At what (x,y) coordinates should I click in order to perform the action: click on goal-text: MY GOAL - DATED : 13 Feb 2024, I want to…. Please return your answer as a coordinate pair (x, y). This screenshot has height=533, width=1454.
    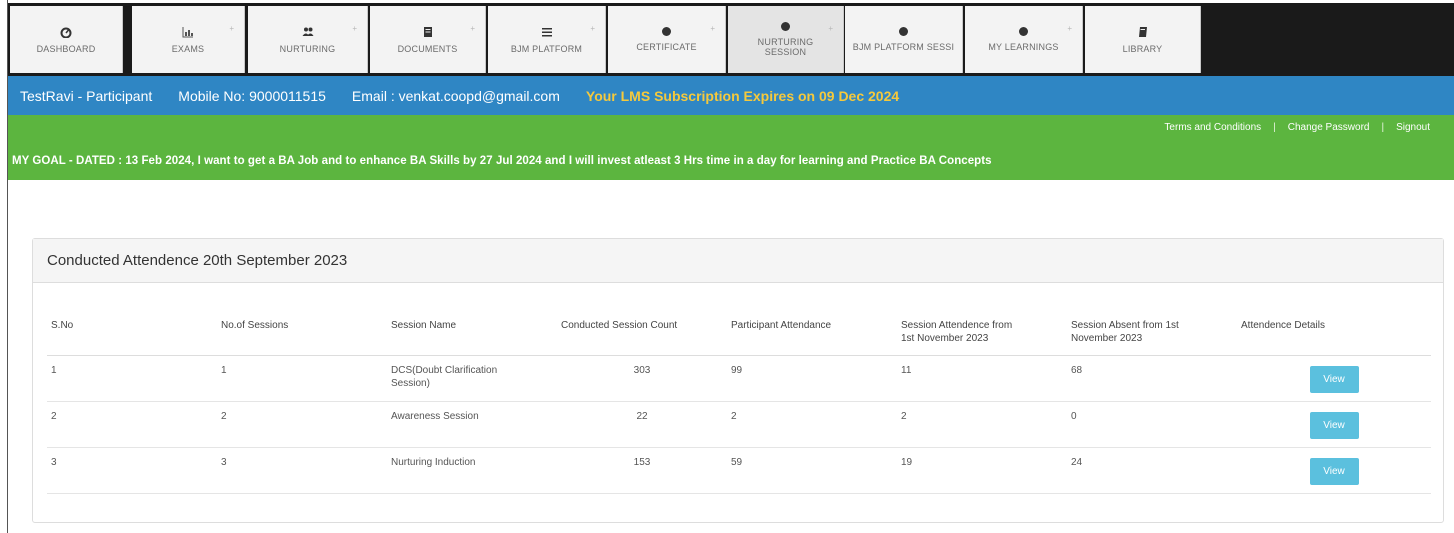
    Looking at the image, I should click on (502, 161).